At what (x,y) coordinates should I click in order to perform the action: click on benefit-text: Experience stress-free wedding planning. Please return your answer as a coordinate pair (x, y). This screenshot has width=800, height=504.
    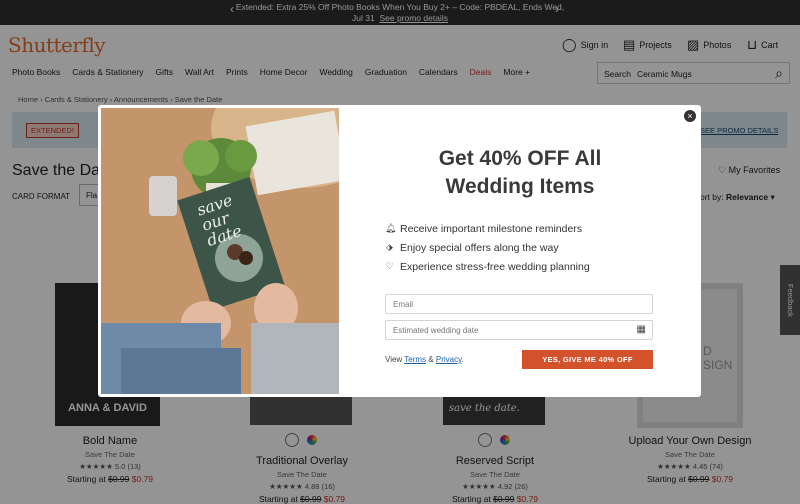
    Looking at the image, I should click on (495, 266).